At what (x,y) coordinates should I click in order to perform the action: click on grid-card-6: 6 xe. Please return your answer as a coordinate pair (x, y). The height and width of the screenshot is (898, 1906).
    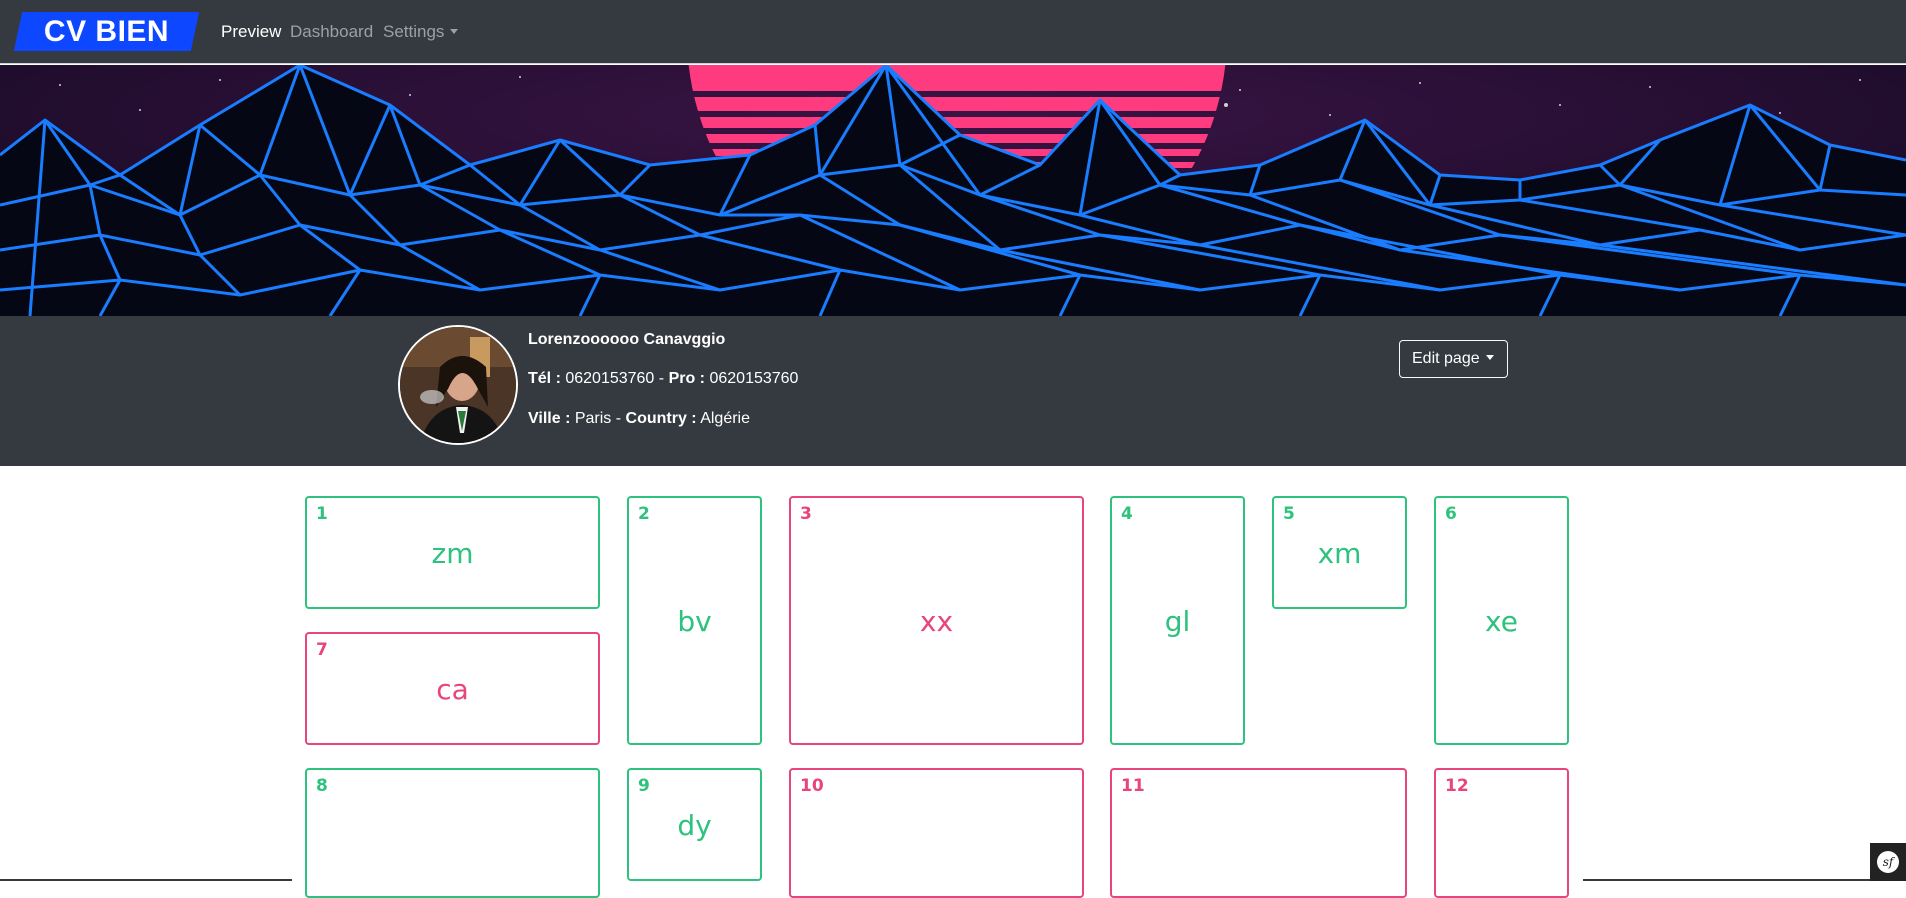
    Looking at the image, I should click on (1501, 620).